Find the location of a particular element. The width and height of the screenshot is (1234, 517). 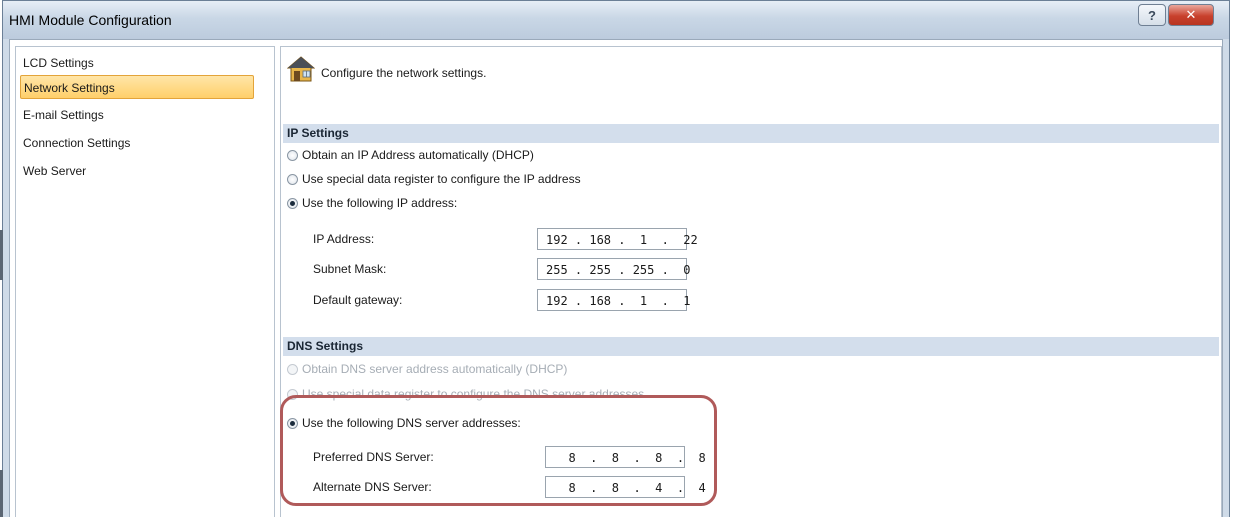

ip-settings-header: IP Settings is located at coordinates (751, 133).